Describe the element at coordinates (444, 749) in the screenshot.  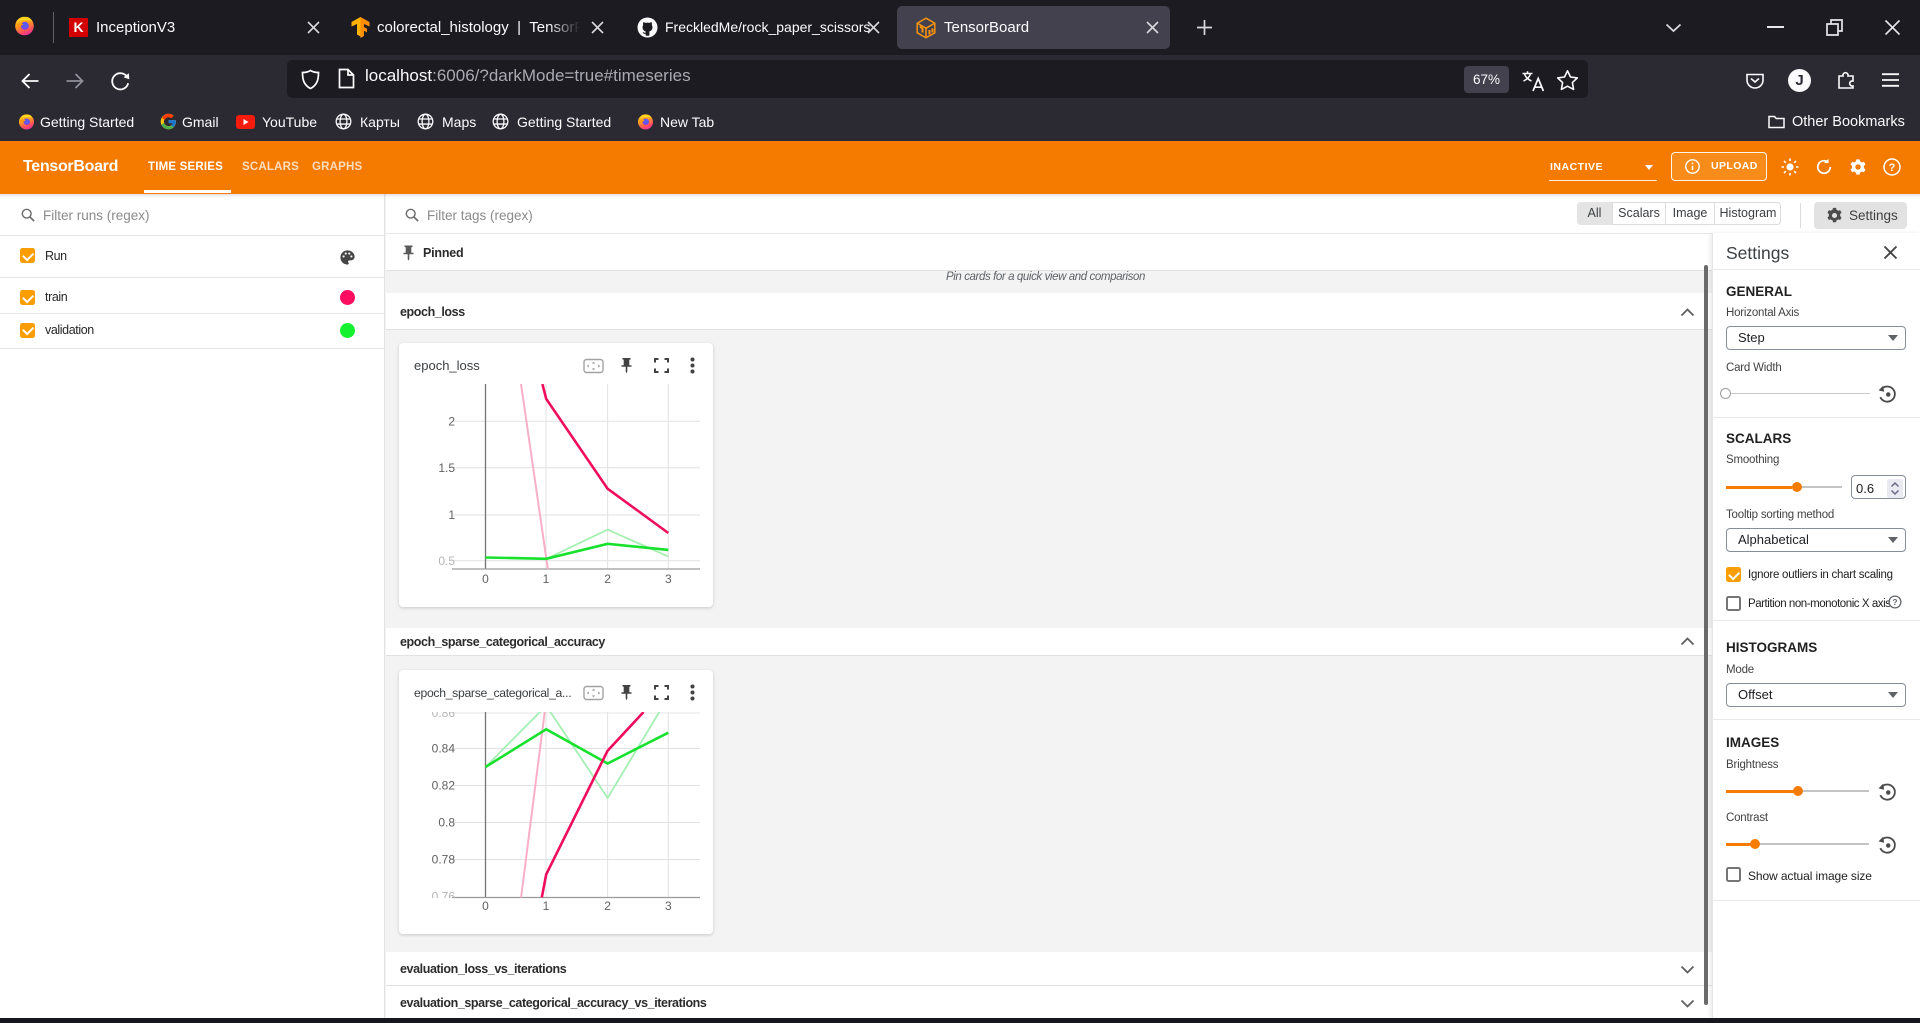
I see `svg-text: 0.84` at that location.